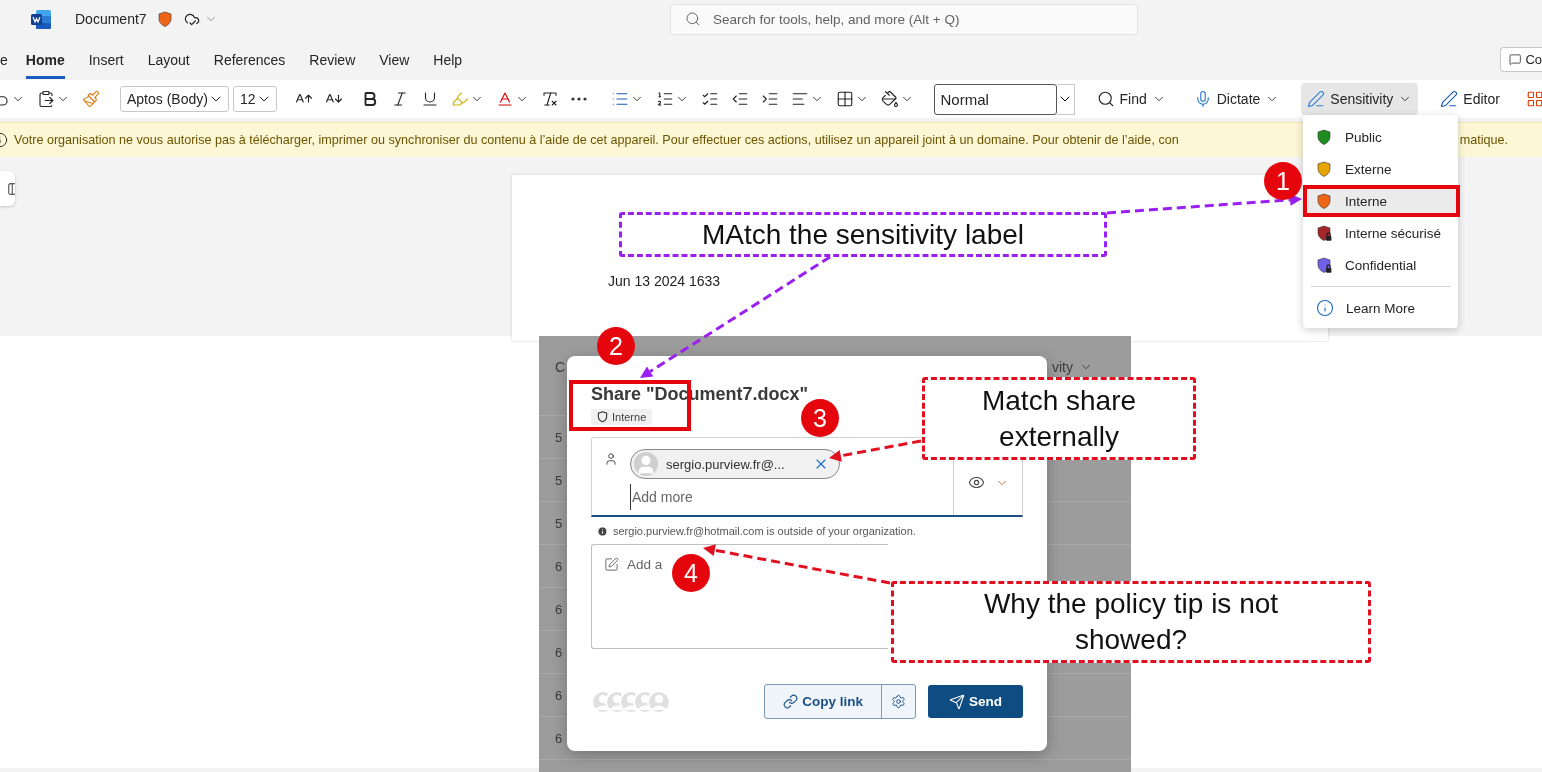 This screenshot has height=772, width=1542. What do you see at coordinates (1515, 59) in the screenshot?
I see `comment-icon` at bounding box center [1515, 59].